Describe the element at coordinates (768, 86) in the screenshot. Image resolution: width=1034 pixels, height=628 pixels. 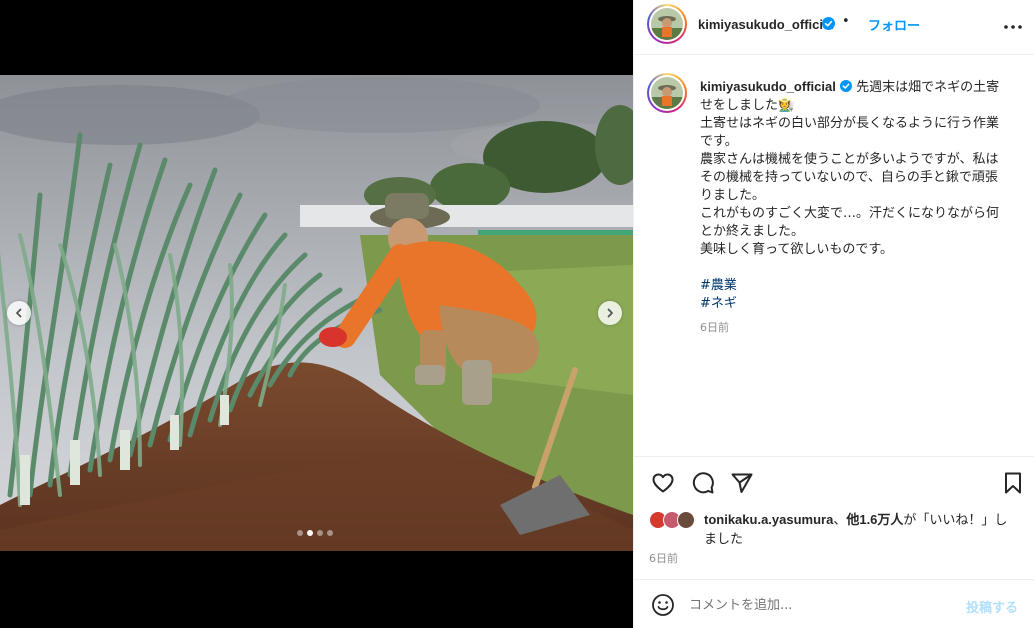
I see `caption-username: kimiyasukudo_official` at that location.